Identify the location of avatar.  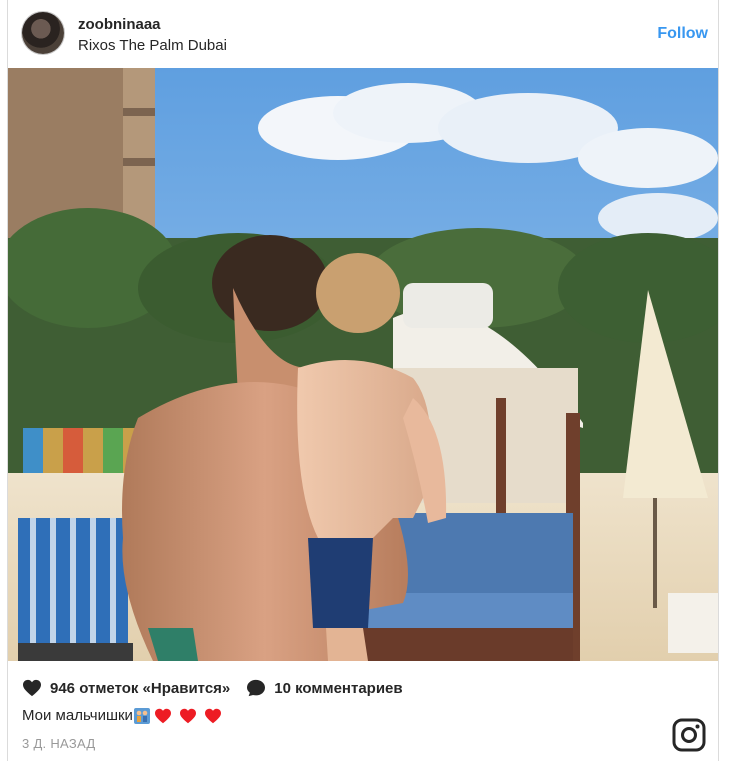
(43, 33).